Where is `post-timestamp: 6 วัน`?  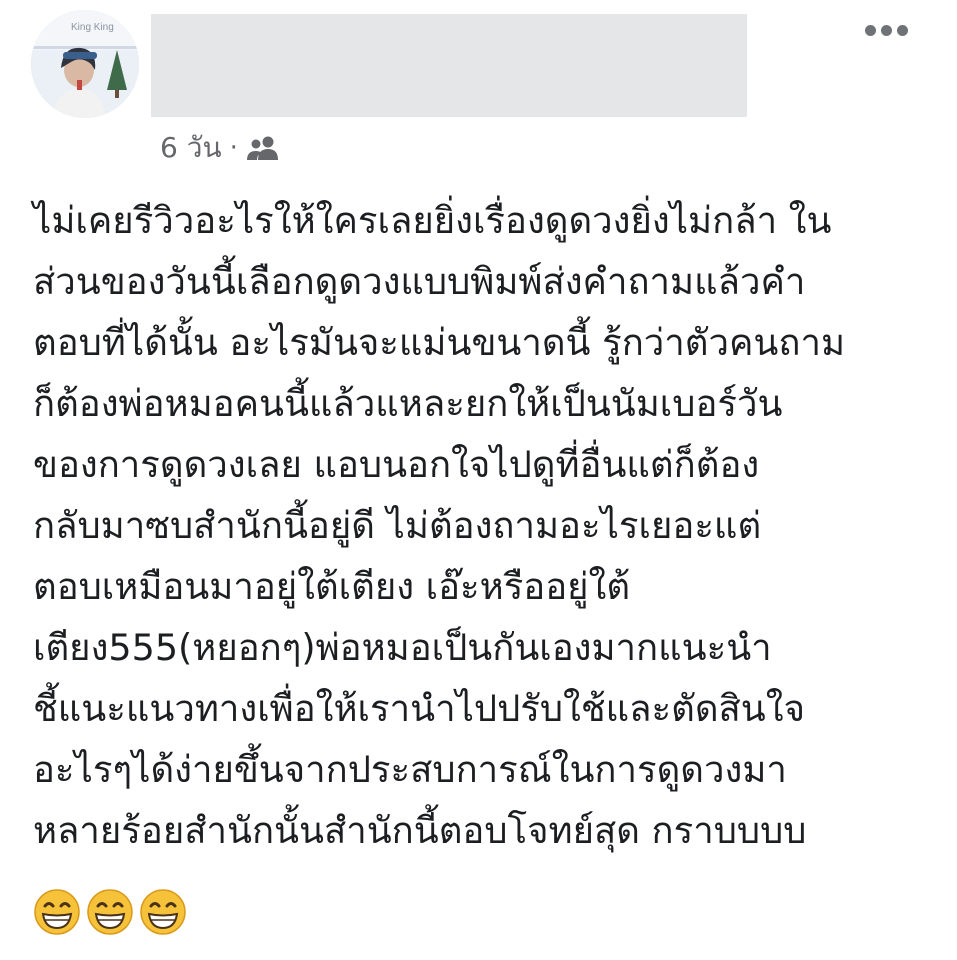 post-timestamp: 6 วัน is located at coordinates (191, 148).